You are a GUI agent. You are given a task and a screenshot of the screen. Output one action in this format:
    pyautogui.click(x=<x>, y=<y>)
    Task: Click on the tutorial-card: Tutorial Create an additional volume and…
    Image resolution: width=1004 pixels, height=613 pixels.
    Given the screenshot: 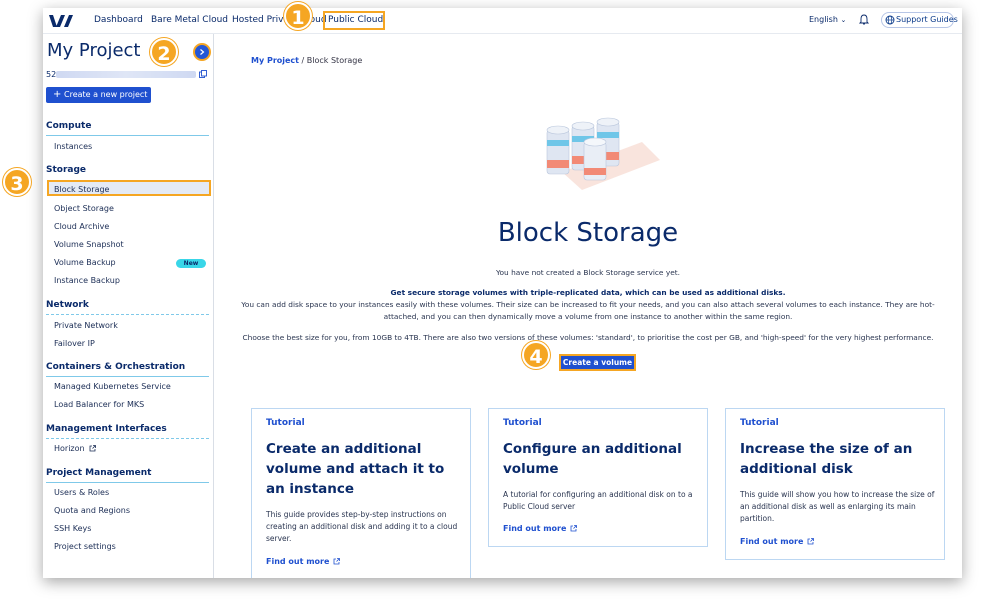 What is the action you would take?
    pyautogui.click(x=361, y=493)
    